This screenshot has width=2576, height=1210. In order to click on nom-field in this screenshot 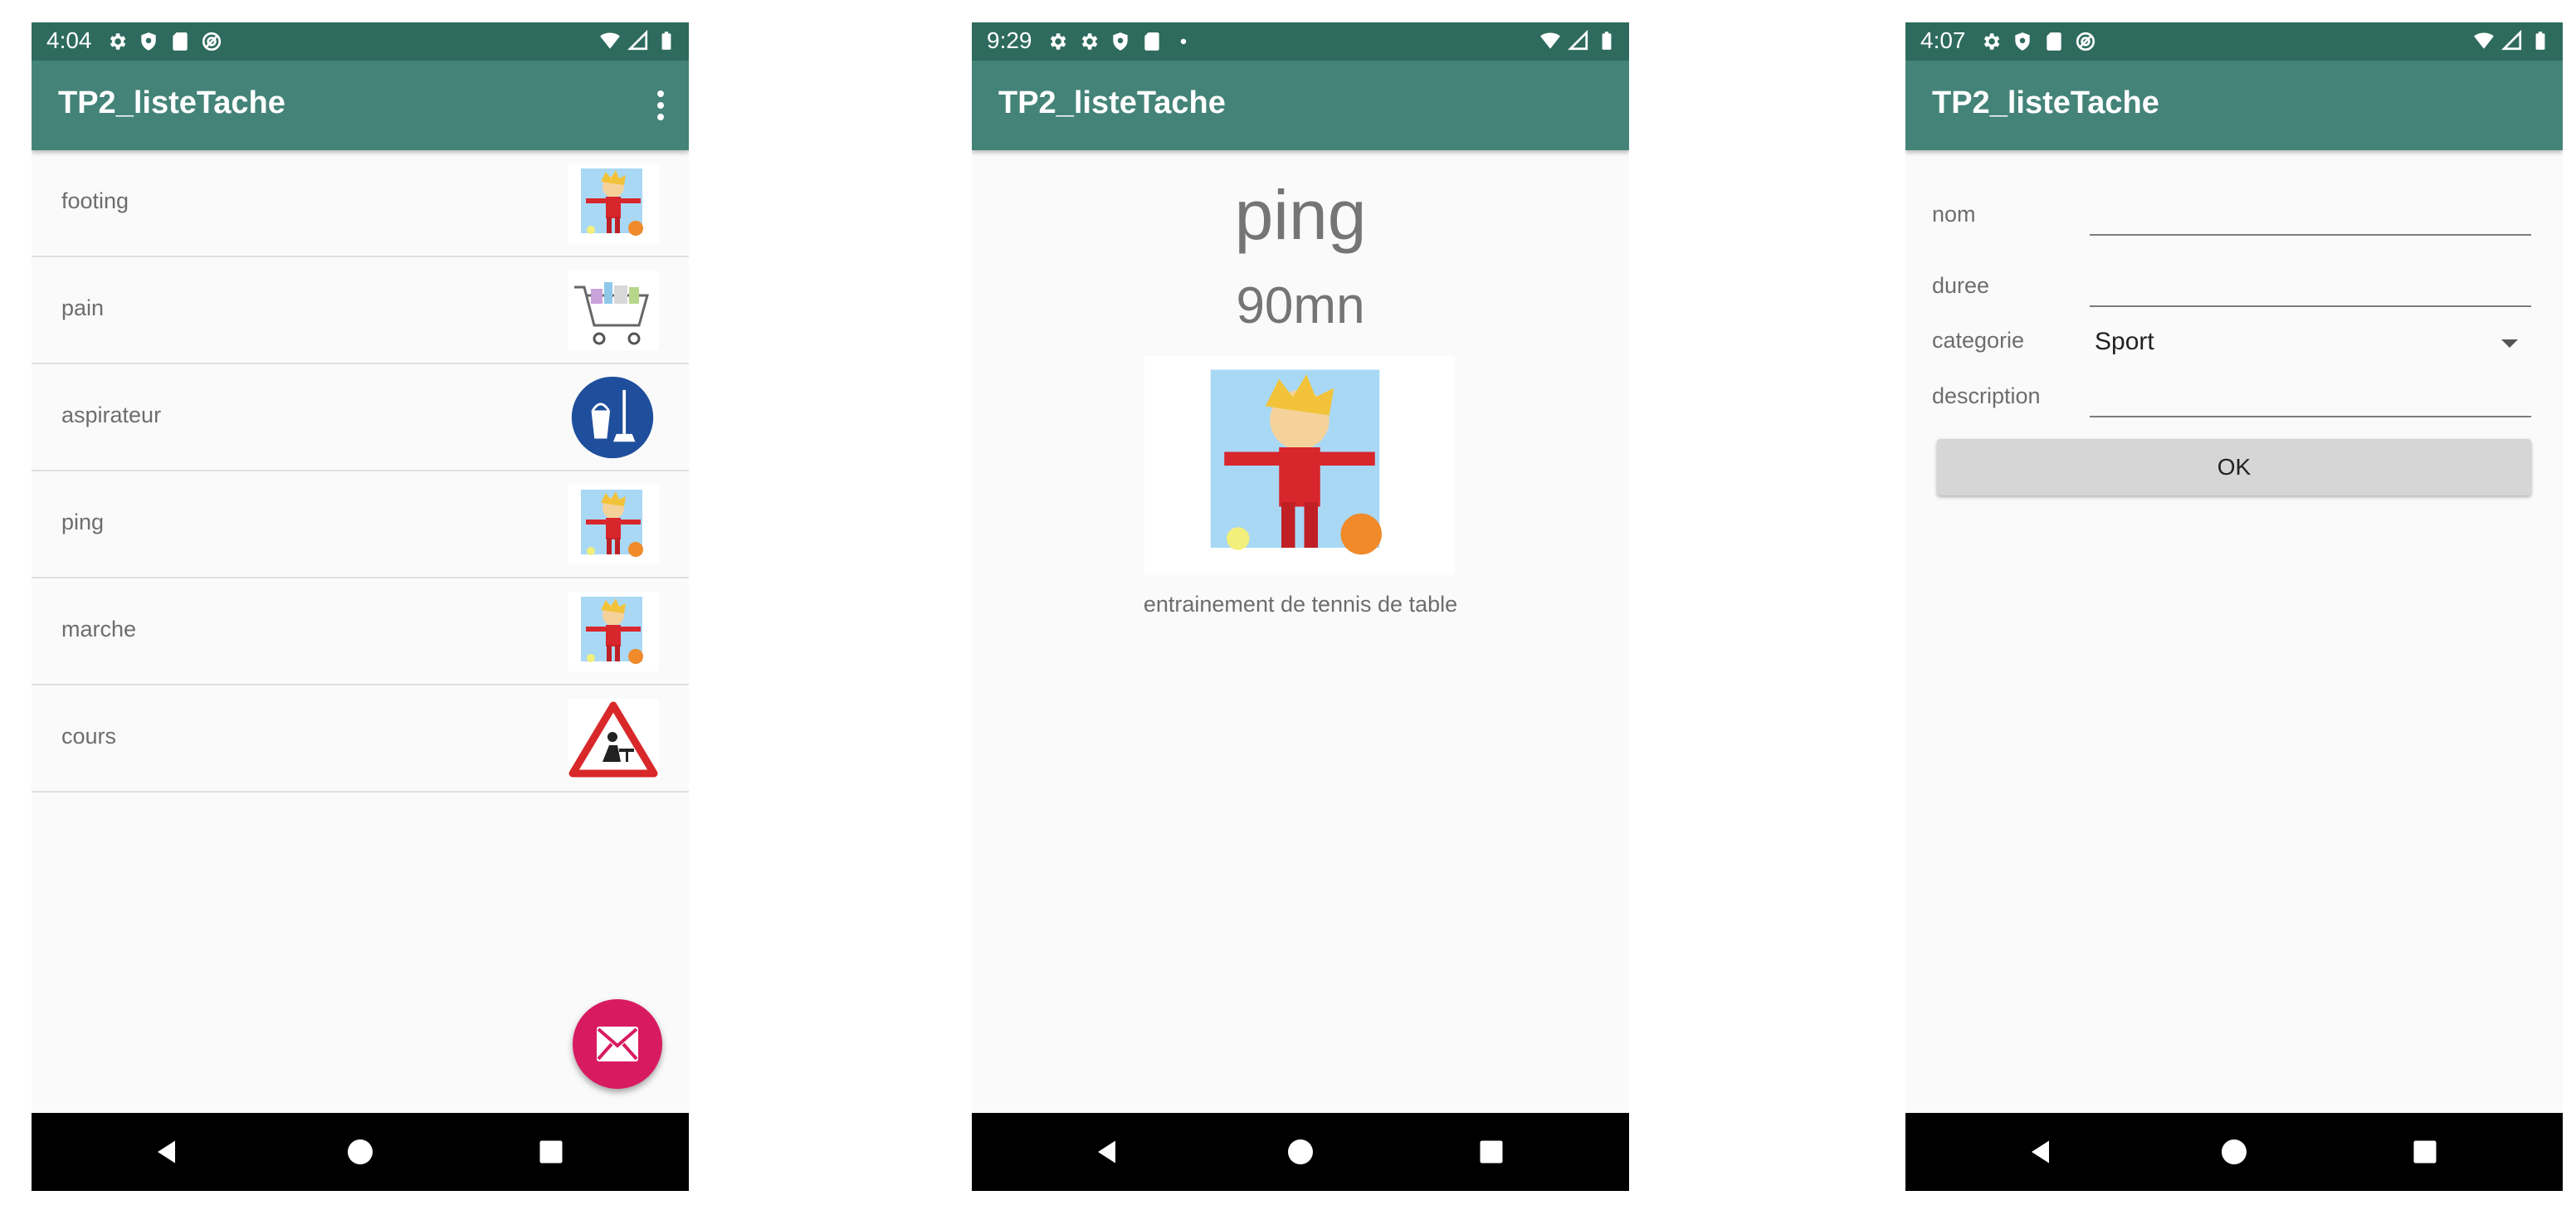, I will do `click(2314, 210)`.